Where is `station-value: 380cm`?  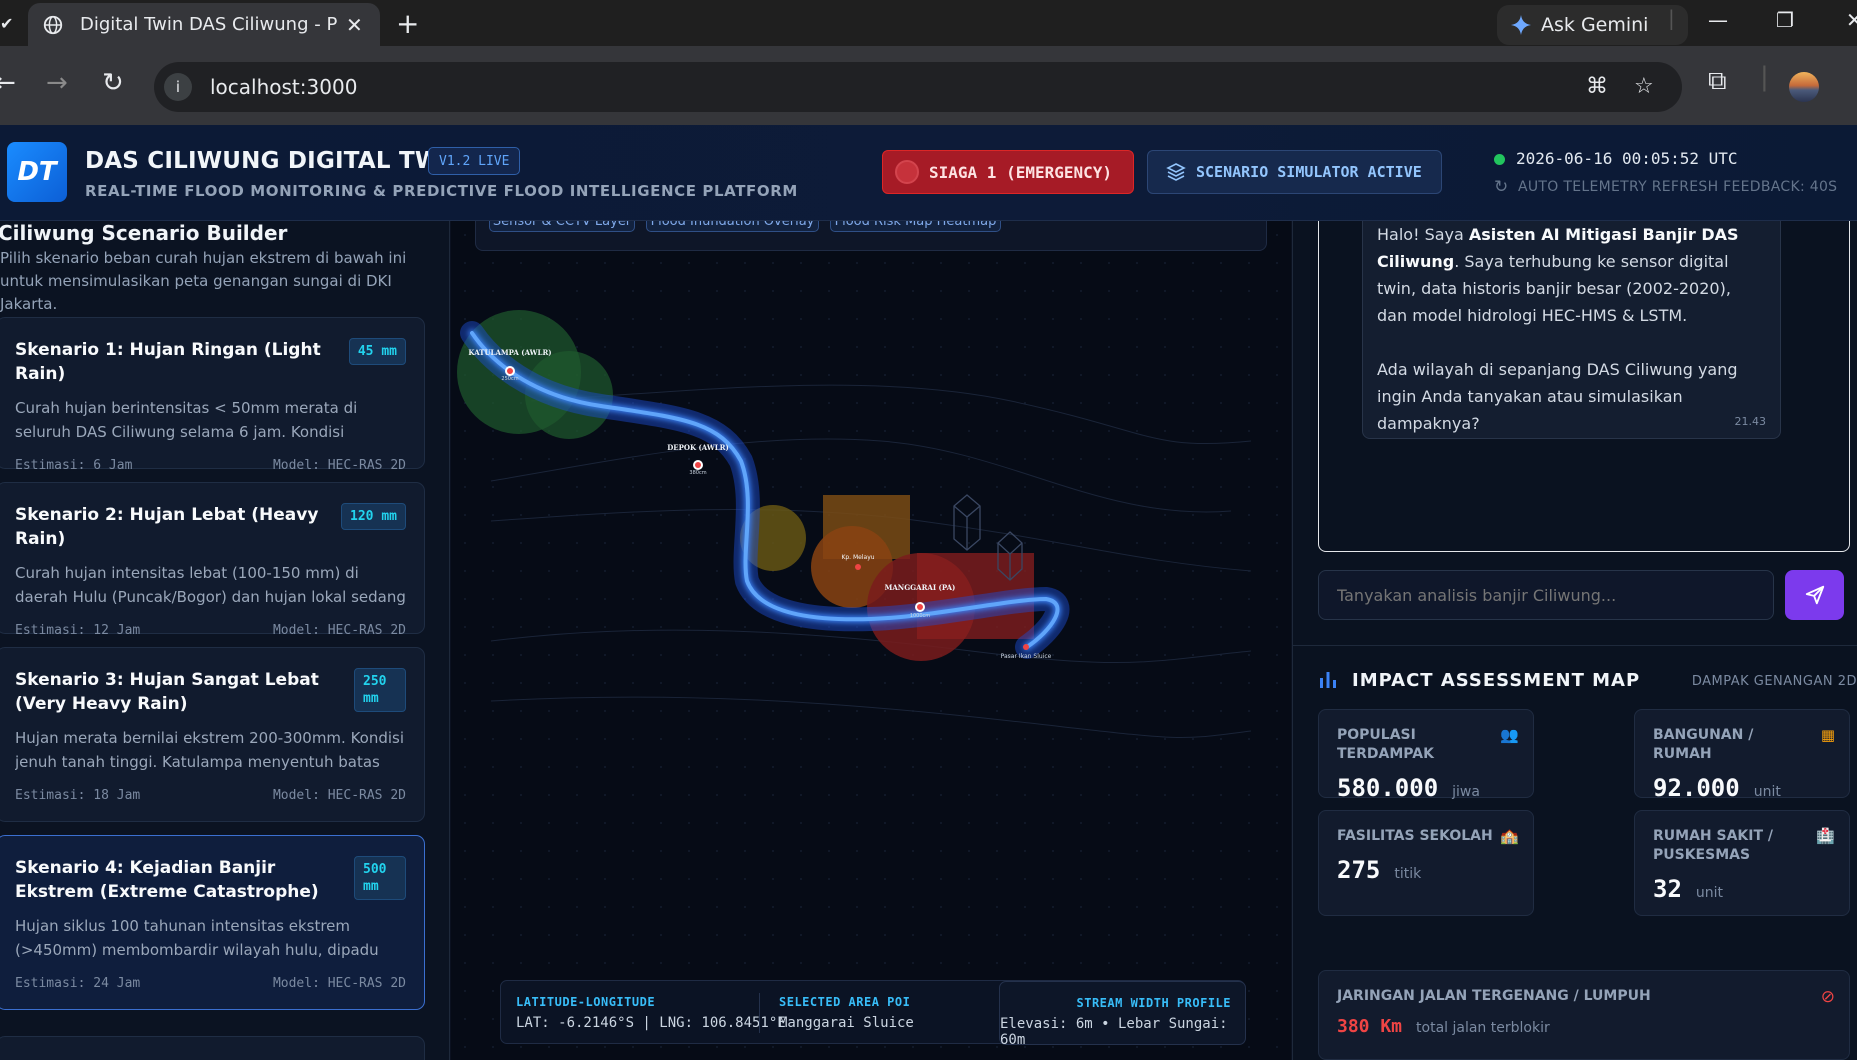 station-value: 380cm is located at coordinates (697, 473).